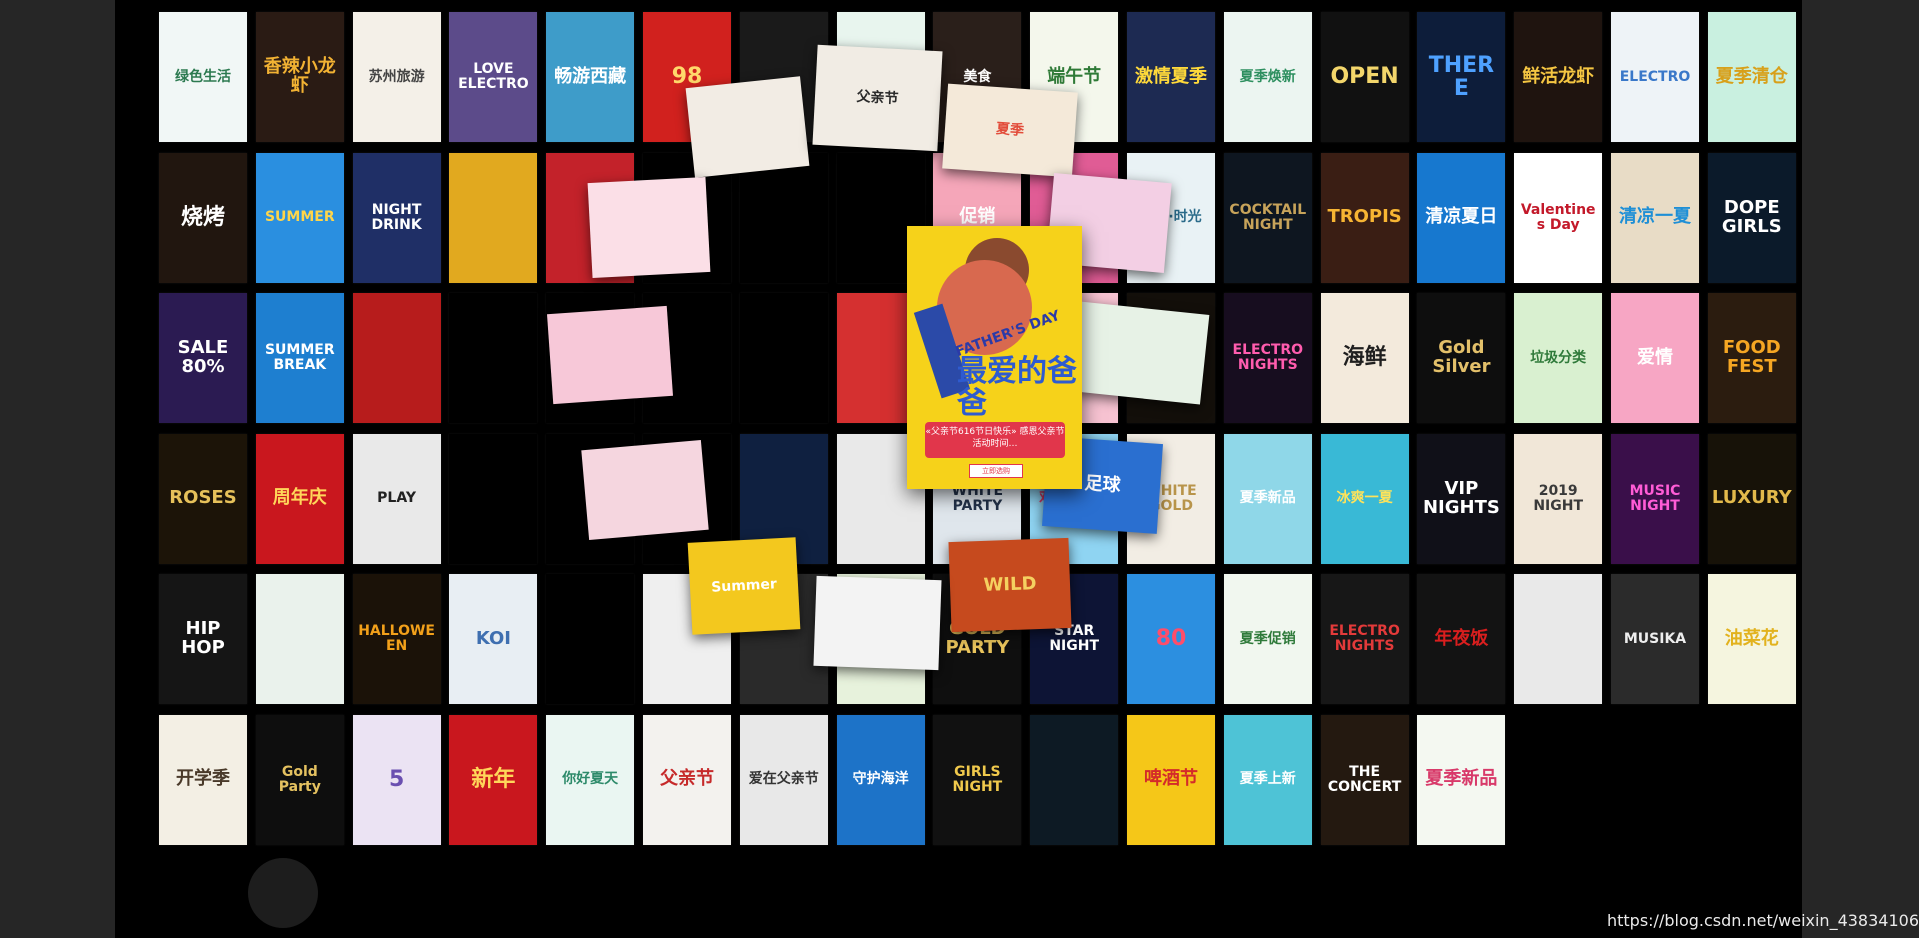 The width and height of the screenshot is (1919, 938). What do you see at coordinates (1461, 358) in the screenshot?
I see `poster-tile: Gold Silver` at bounding box center [1461, 358].